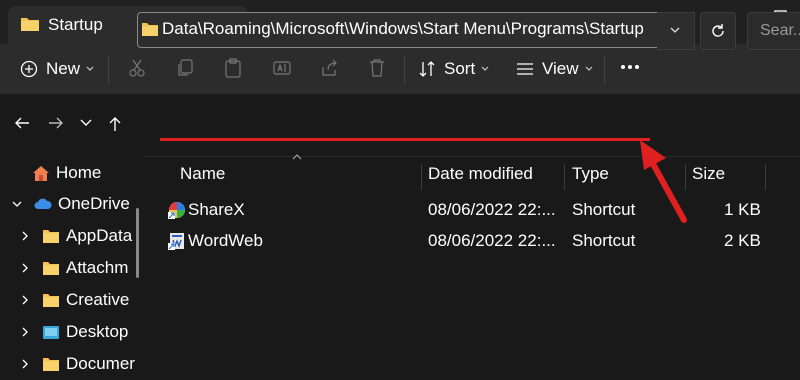 The width and height of the screenshot is (800, 380). I want to click on table-row: WordWeb 08/06/2022 22:... Shortcut 2 KB, so click(474, 241).